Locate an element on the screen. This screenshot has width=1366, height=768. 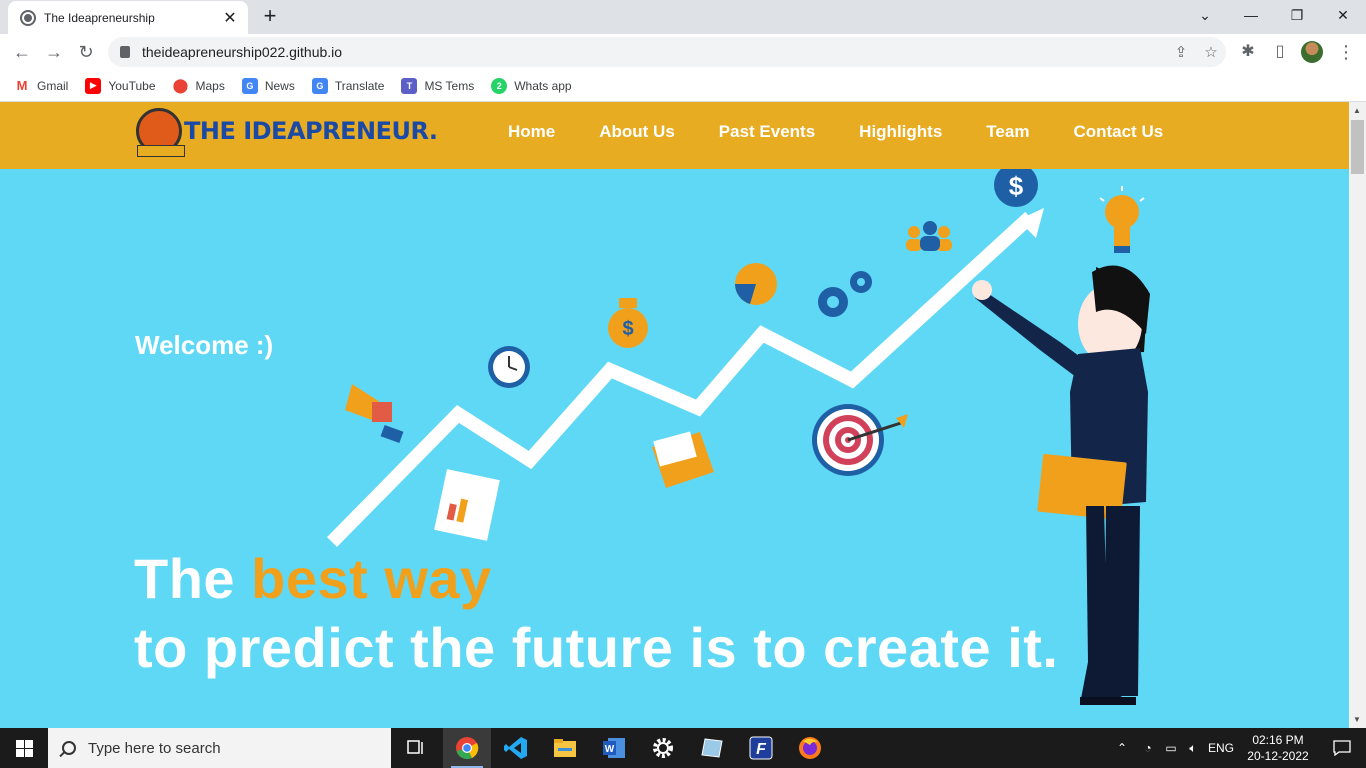
svg-text: W is located at coordinates (610, 749).